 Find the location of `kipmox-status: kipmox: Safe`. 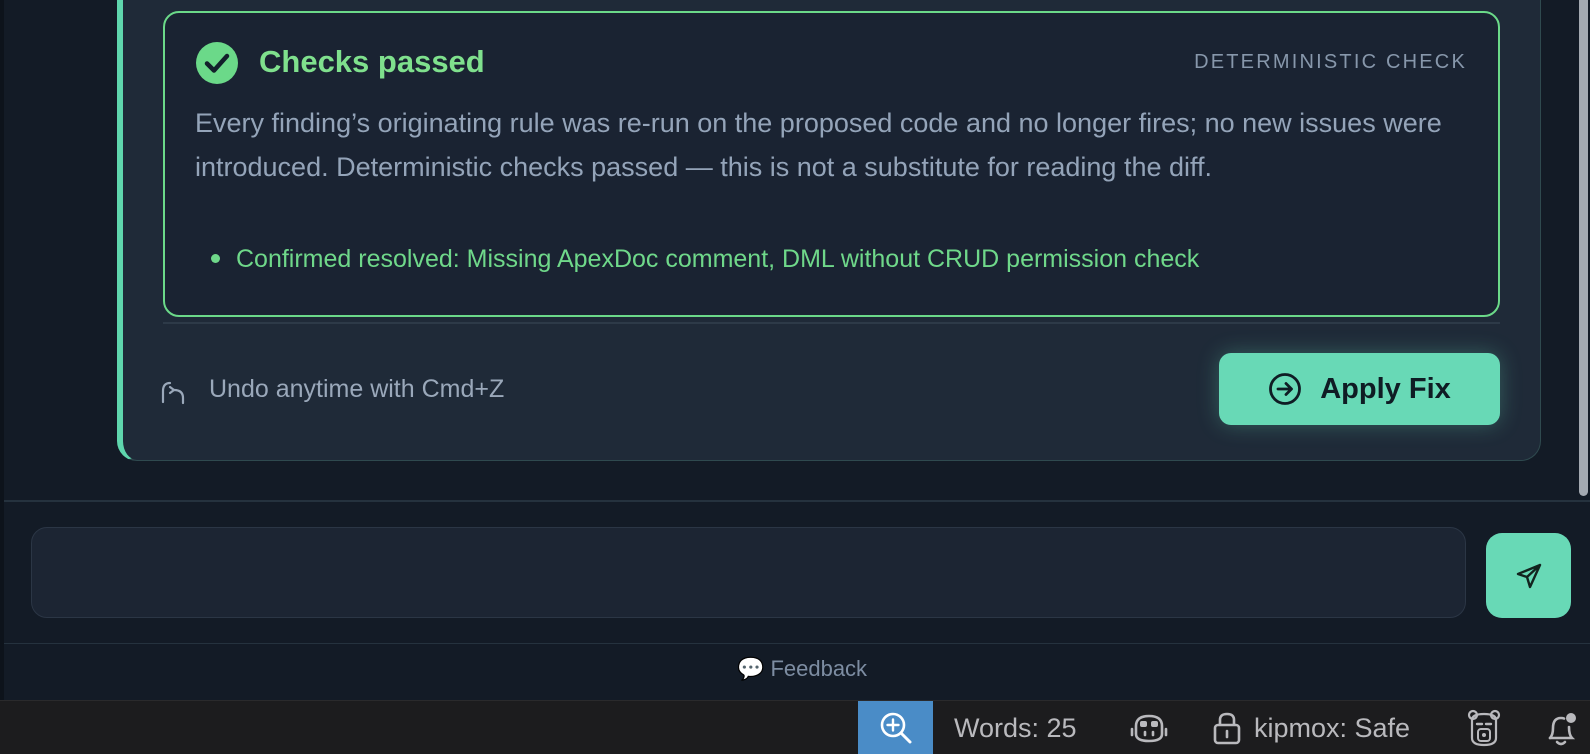

kipmox-status: kipmox: Safe is located at coordinates (1332, 728).